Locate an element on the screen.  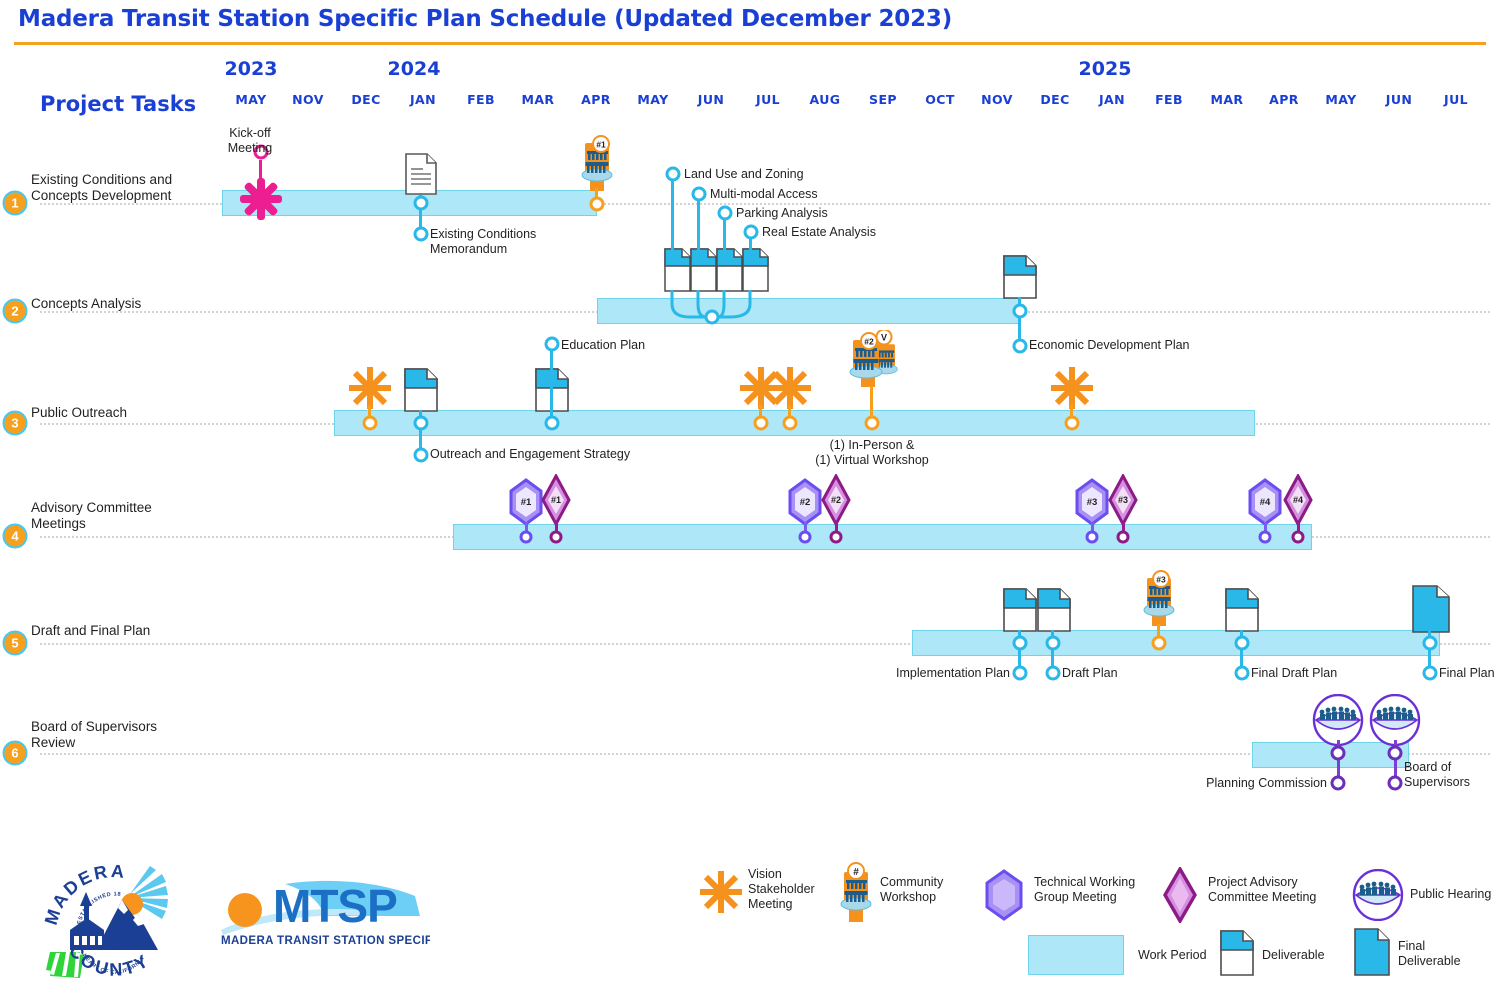
existing-conditions-memo-label: Existing Conditions Memorandum is located at coordinates (483, 241).